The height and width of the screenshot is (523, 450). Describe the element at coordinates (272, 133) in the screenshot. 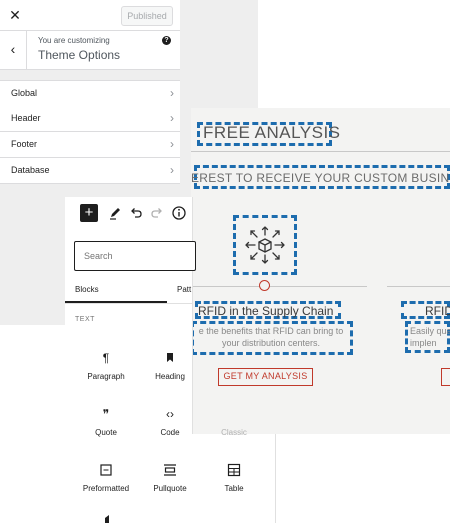

I see `preview-heading: FREE ANALYSIS` at that location.